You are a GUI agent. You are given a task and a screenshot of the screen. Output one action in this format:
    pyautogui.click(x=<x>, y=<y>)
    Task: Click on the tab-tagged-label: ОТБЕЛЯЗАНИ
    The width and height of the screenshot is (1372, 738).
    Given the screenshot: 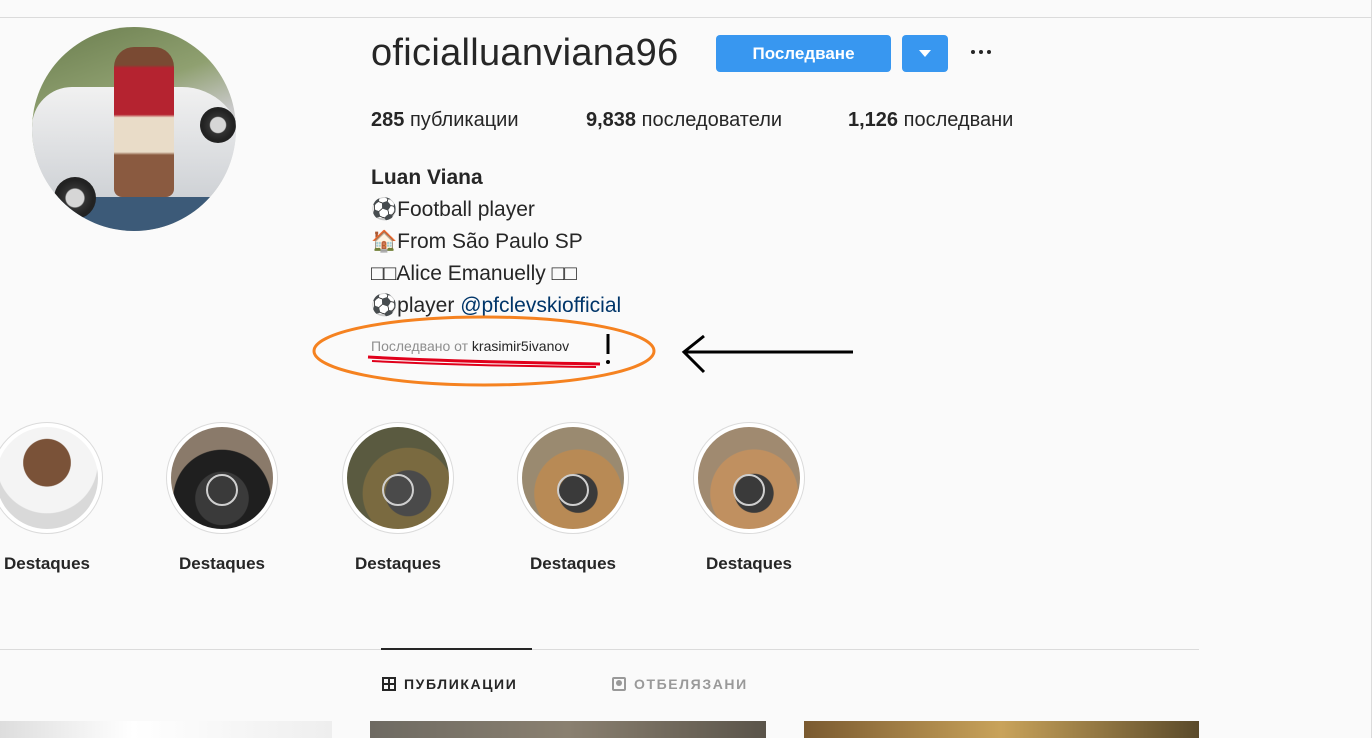 What is the action you would take?
    pyautogui.click(x=691, y=684)
    